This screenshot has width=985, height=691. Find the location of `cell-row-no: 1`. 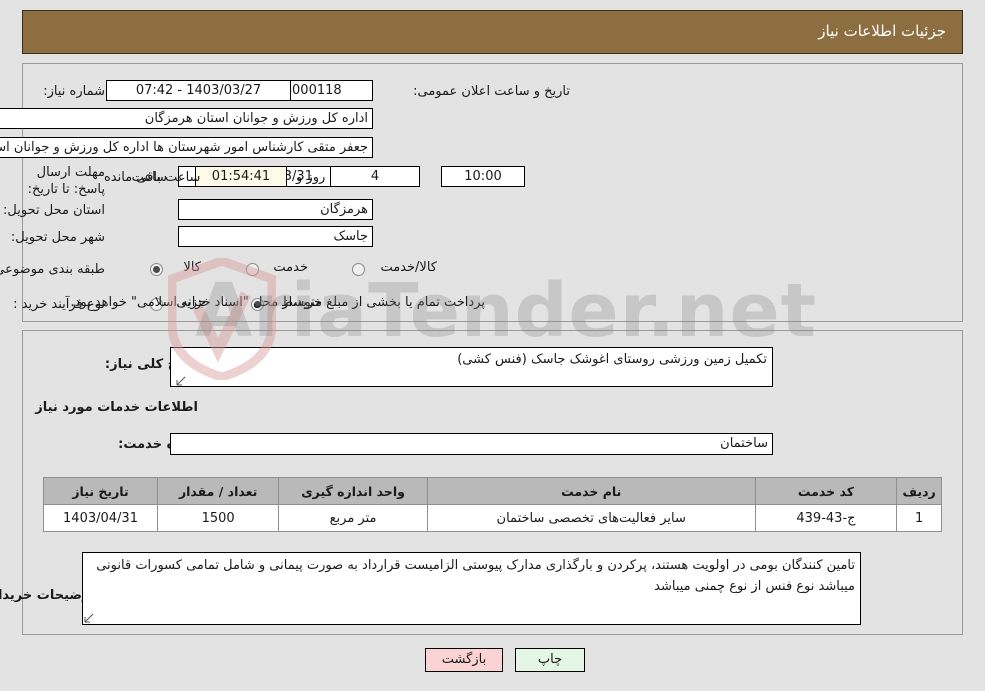

cell-row-no: 1 is located at coordinates (919, 518).